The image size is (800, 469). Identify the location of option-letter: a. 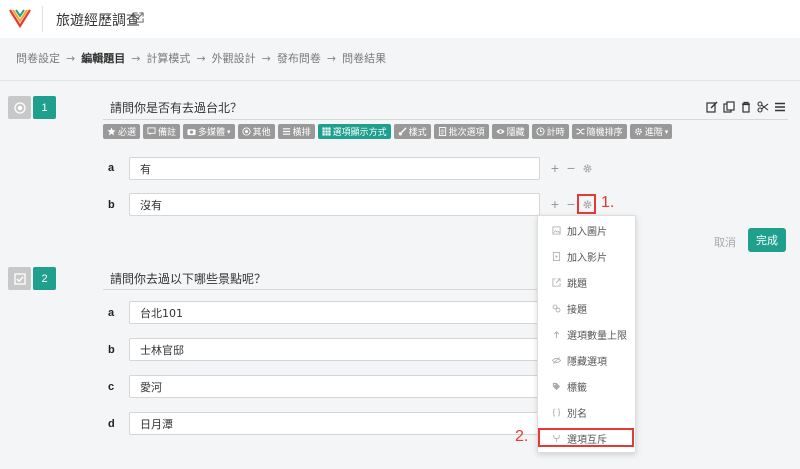
(111, 313).